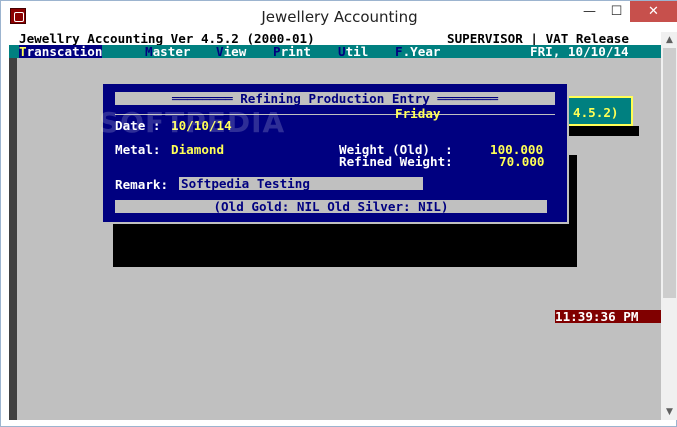  I want to click on vertical-scrollbar: ▲ ▼, so click(669, 226).